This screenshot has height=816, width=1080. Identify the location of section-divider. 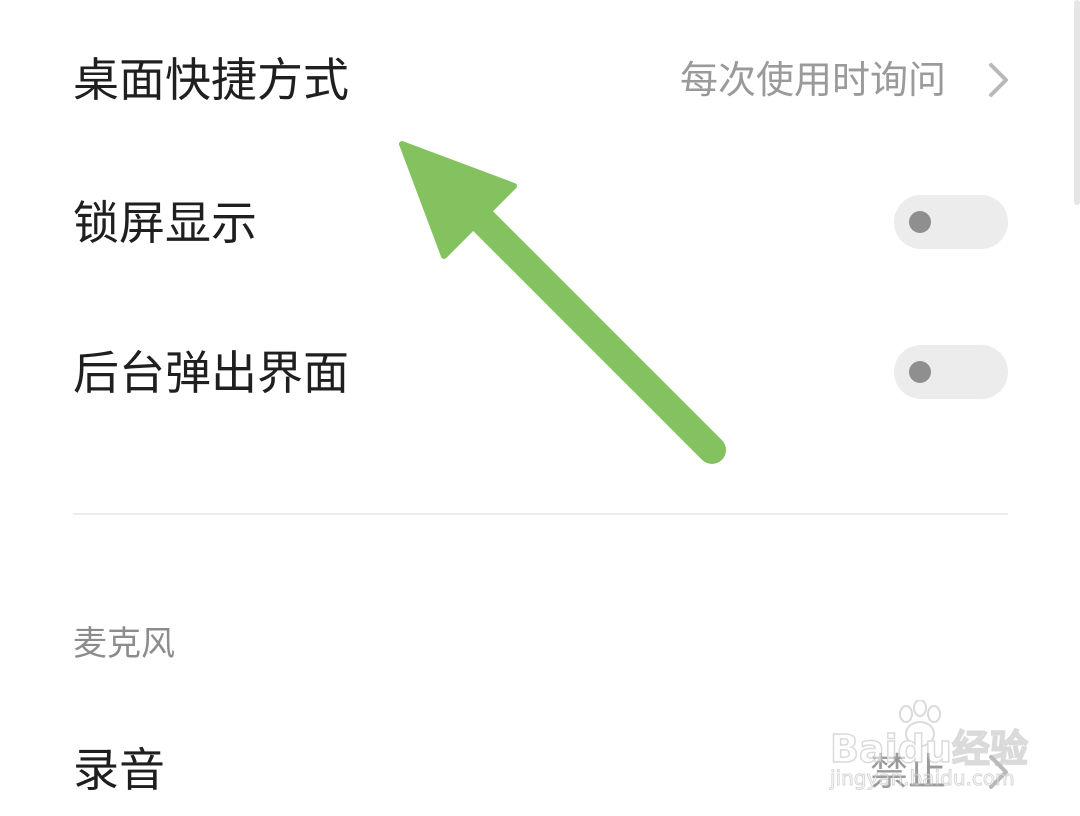
(540, 514).